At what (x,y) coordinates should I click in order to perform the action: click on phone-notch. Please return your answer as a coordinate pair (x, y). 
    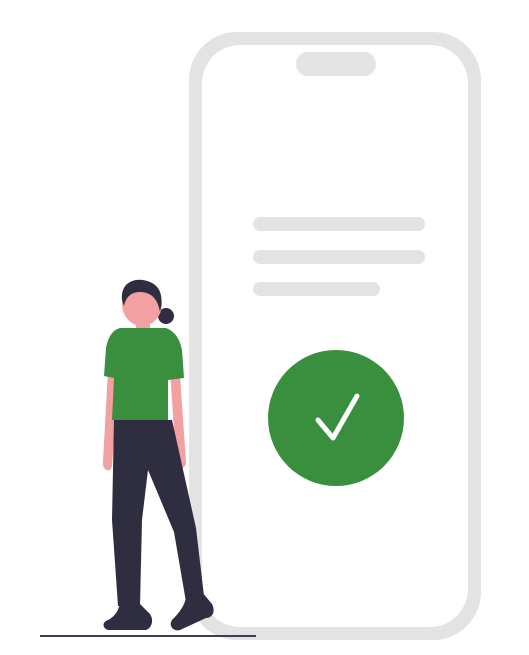
    Looking at the image, I should click on (336, 64).